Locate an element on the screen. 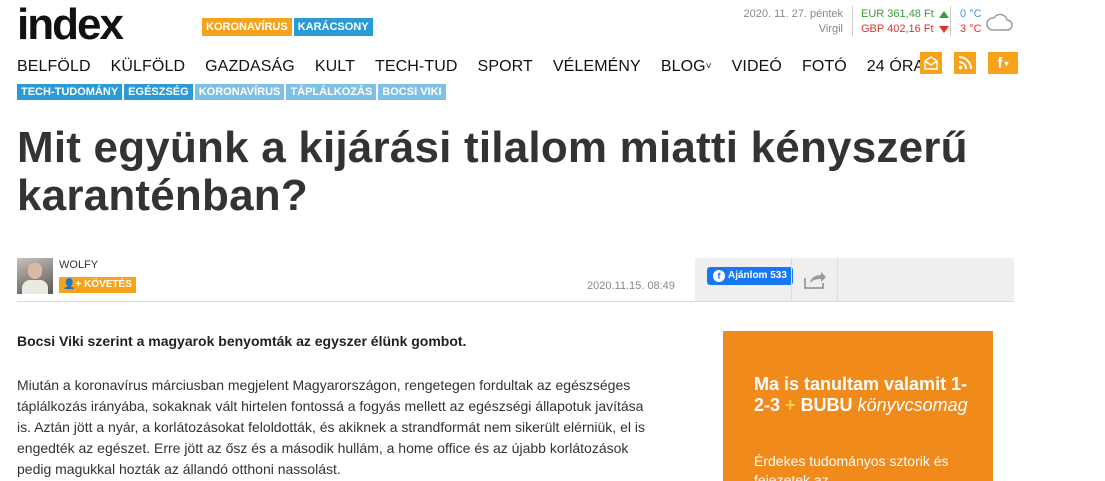 The image size is (1105, 481). gbp-rate: GBP 402,16 Ft is located at coordinates (897, 29).